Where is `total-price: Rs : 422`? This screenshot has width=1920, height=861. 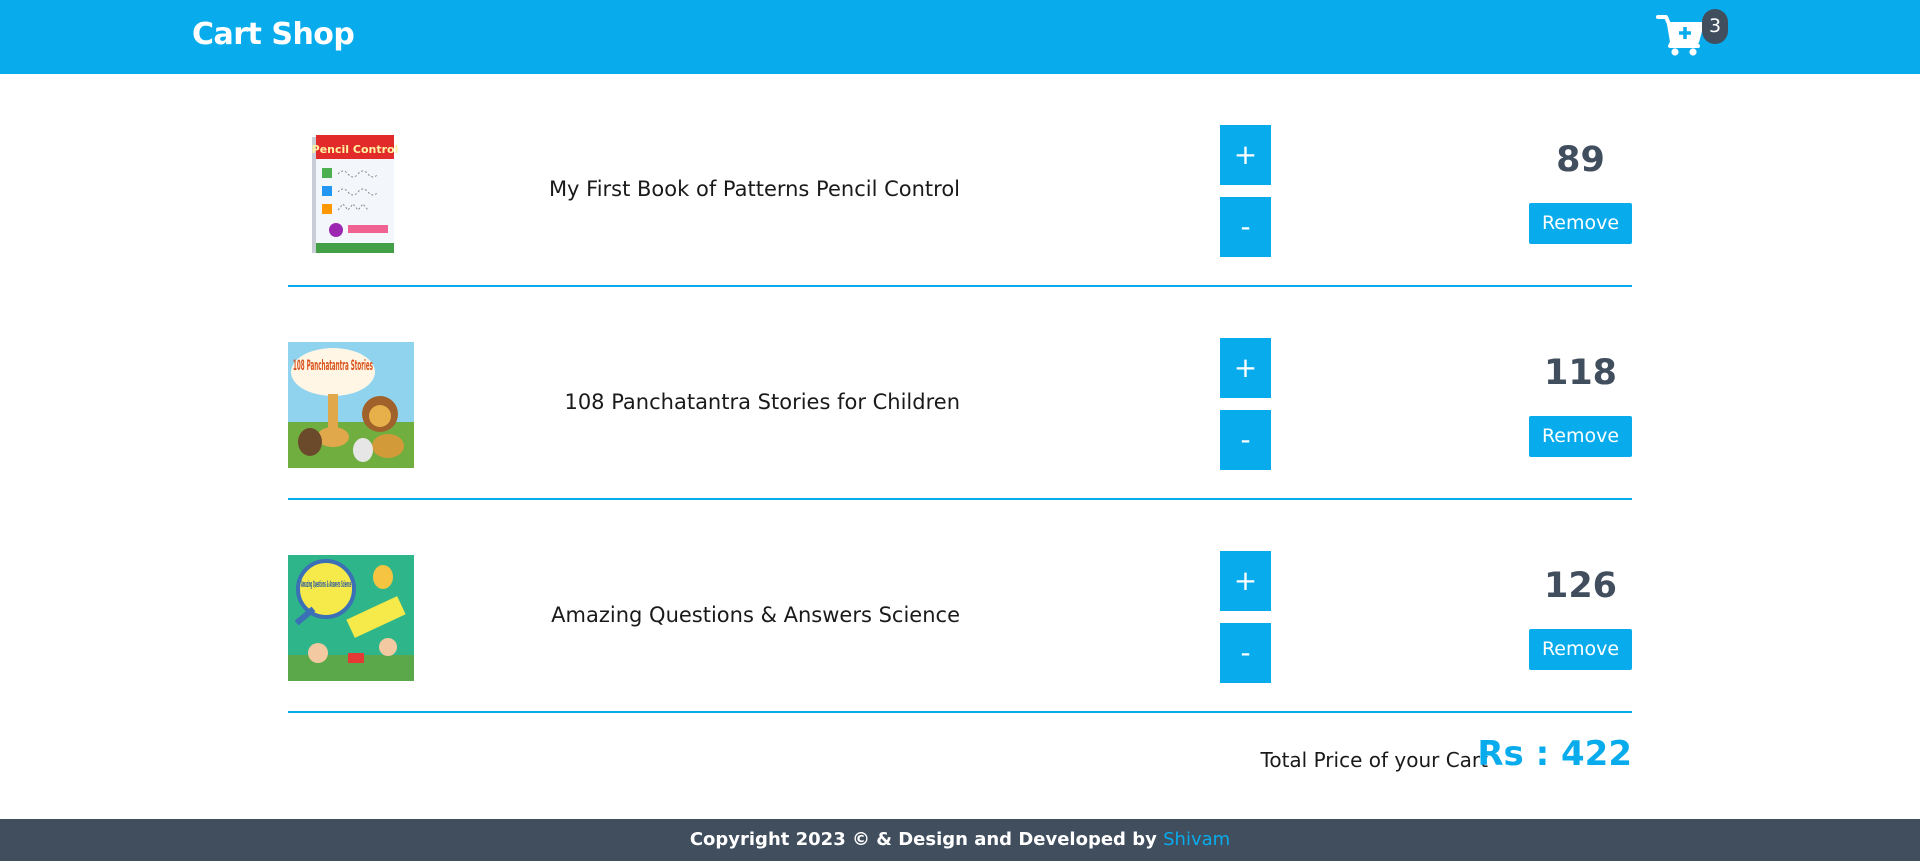
total-price: Rs : 422 is located at coordinates (1554, 754).